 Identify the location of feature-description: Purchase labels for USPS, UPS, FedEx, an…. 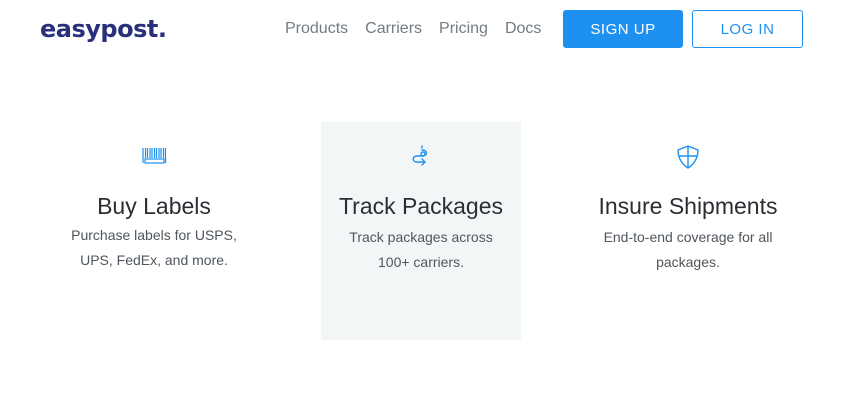
(154, 247).